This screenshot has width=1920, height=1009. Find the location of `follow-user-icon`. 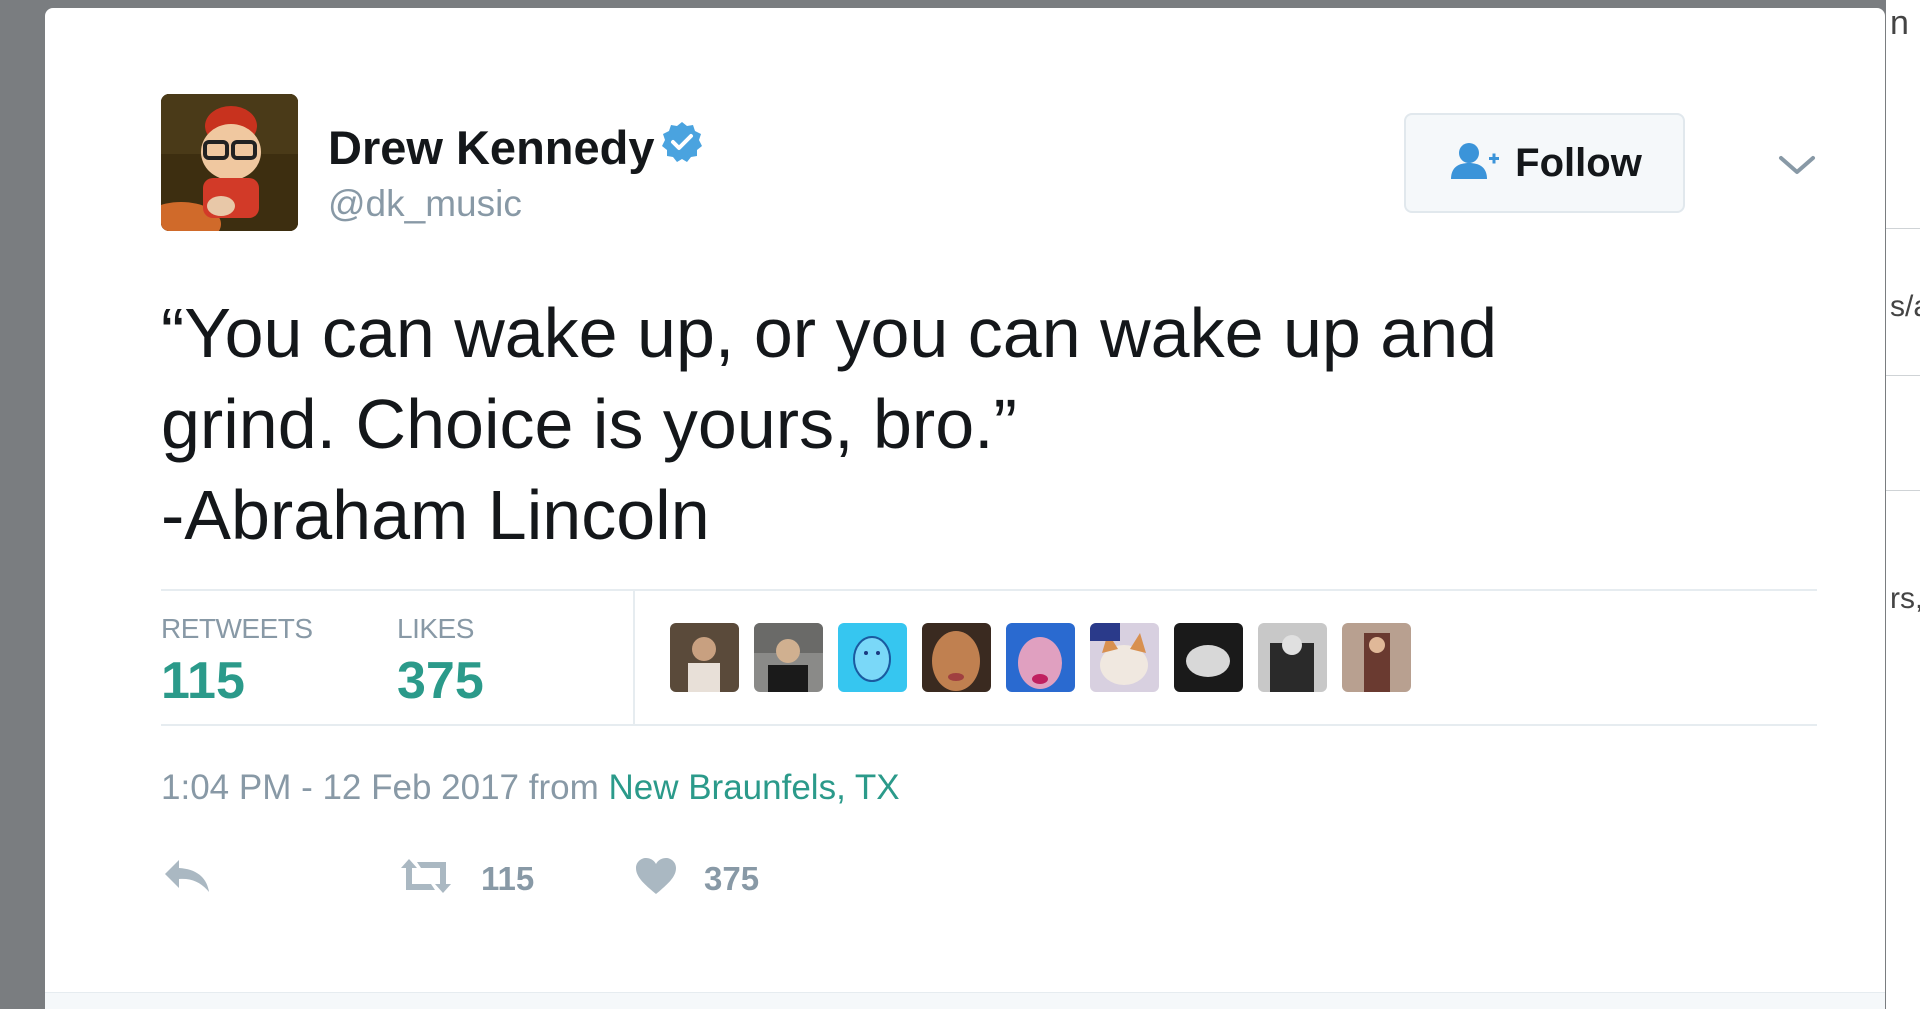

follow-user-icon is located at coordinates (1474, 163).